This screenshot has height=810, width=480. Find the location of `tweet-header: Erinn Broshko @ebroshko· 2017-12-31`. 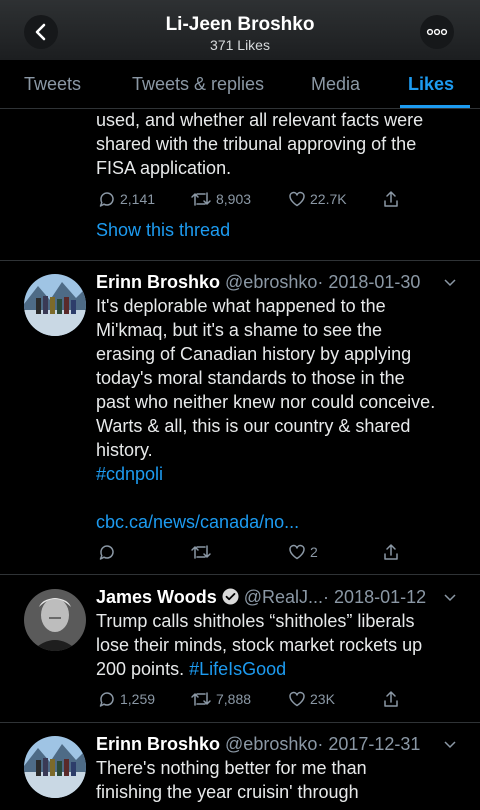

tweet-header: Erinn Broshko @ebroshko· 2017-12-31 is located at coordinates (258, 744).